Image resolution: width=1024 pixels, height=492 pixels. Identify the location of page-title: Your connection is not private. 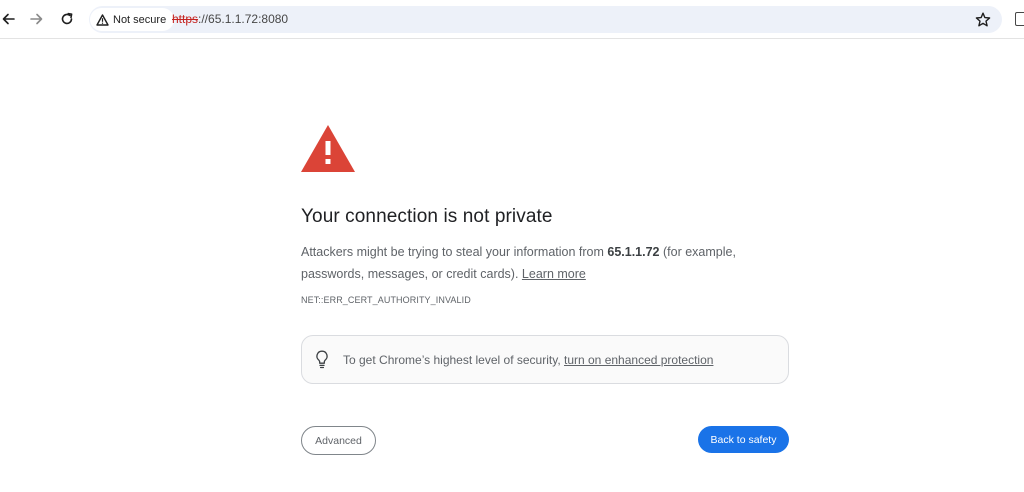
(427, 216).